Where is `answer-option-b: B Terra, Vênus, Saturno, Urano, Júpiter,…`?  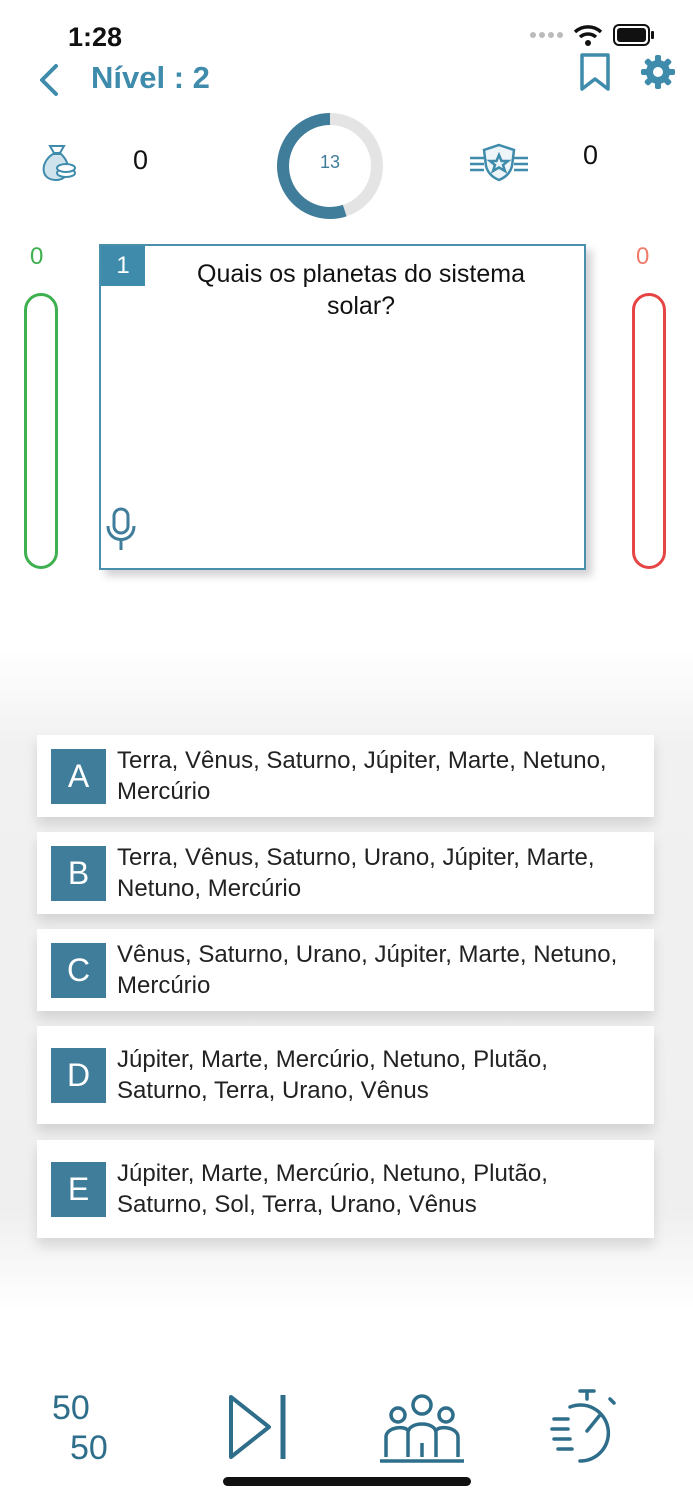 answer-option-b: B Terra, Vênus, Saturno, Urano, Júpiter,… is located at coordinates (345, 873).